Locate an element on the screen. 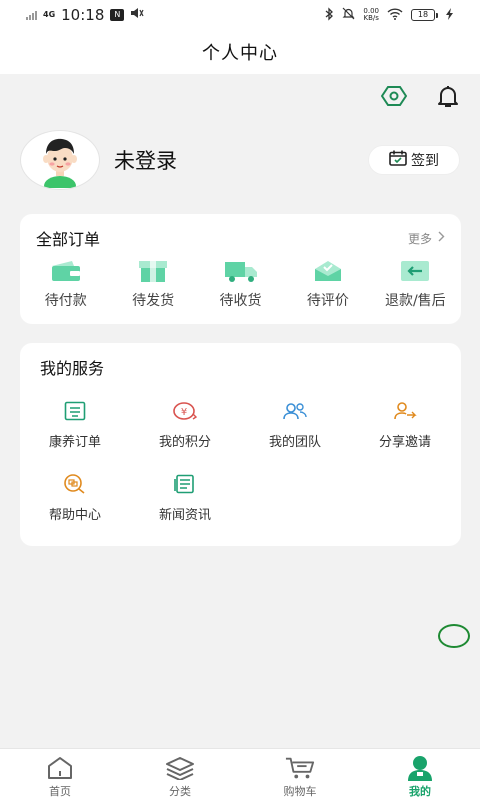 The height and width of the screenshot is (800, 480). tab-mine: 我的 is located at coordinates (420, 774).